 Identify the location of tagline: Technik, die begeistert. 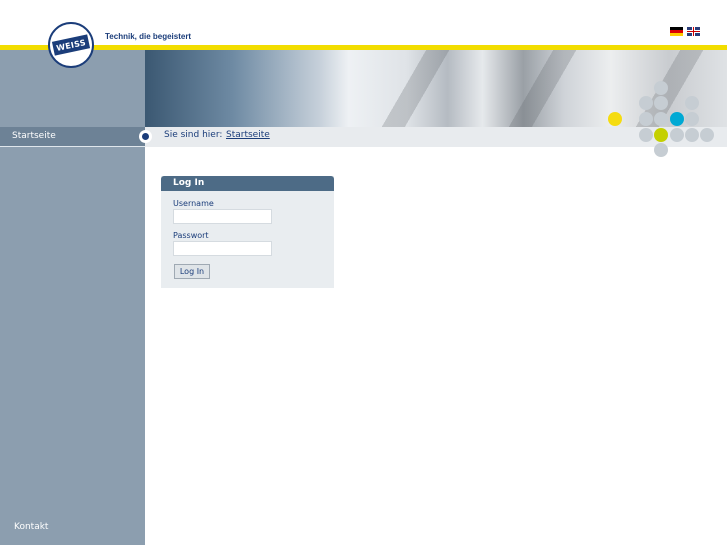
(148, 36).